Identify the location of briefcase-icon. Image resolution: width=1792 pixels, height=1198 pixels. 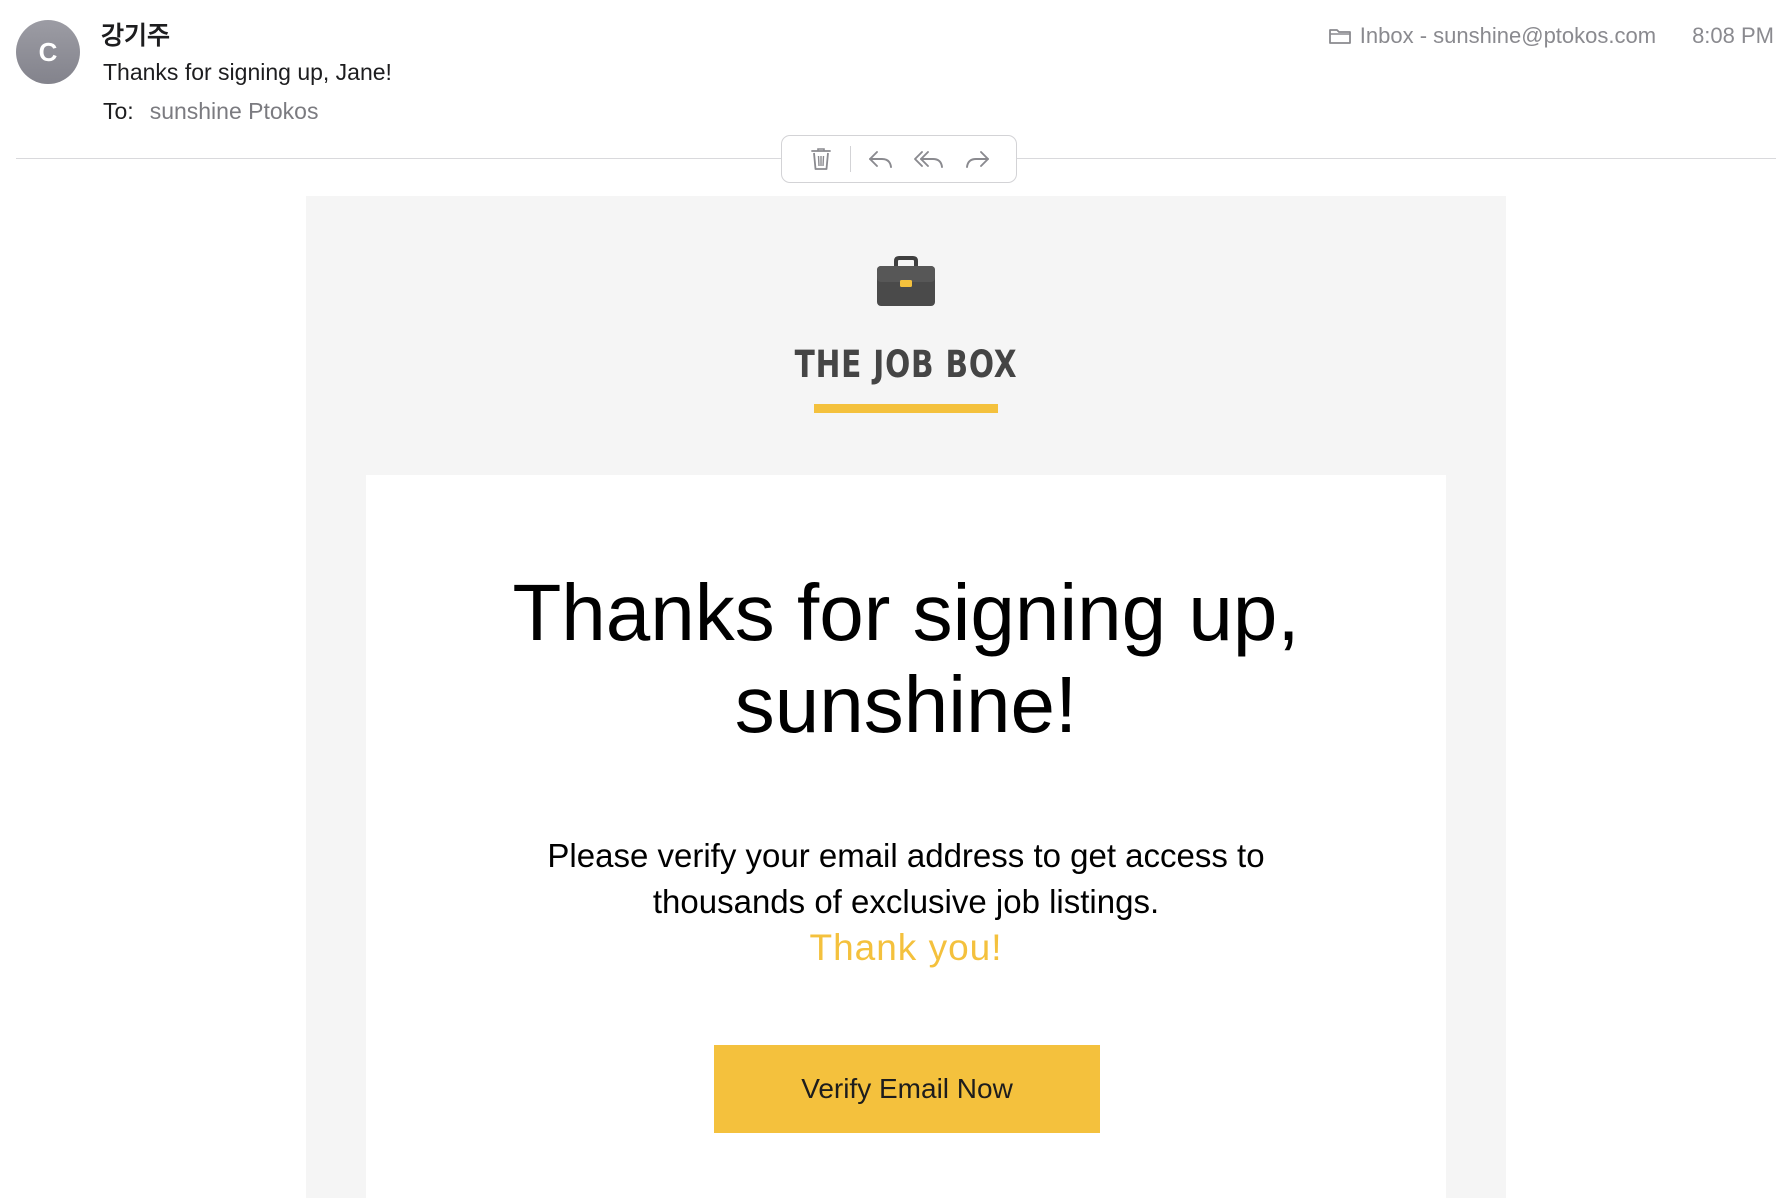
(906, 284).